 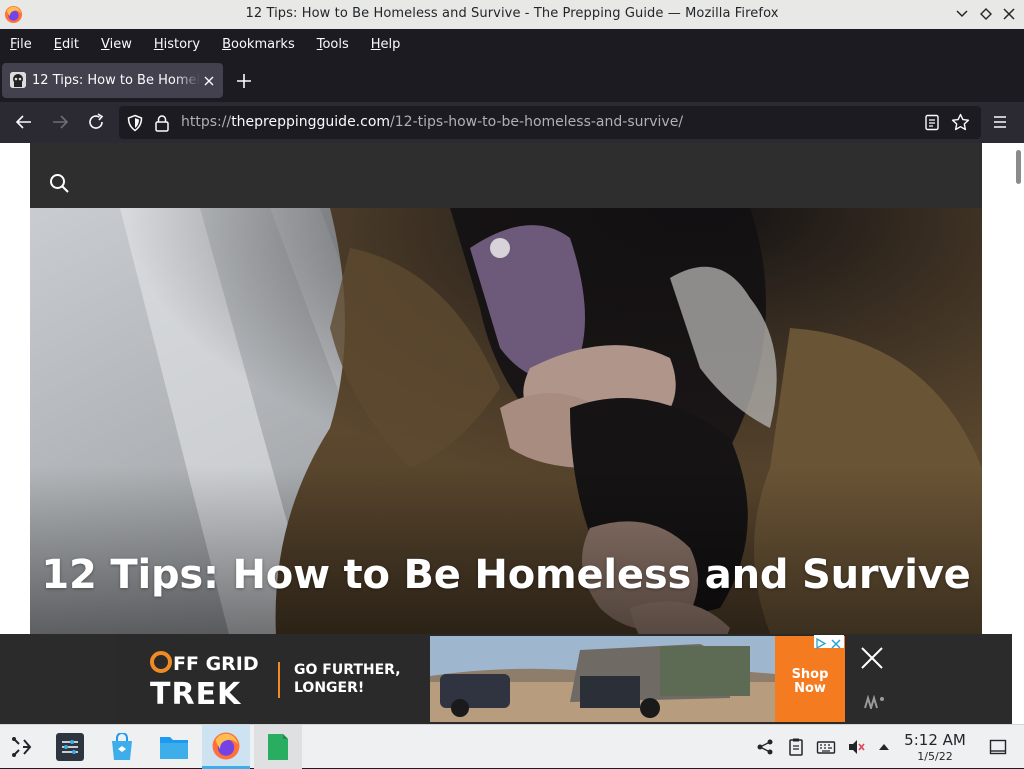 What do you see at coordinates (18, 80) in the screenshot?
I see `site-favicon-icon` at bounding box center [18, 80].